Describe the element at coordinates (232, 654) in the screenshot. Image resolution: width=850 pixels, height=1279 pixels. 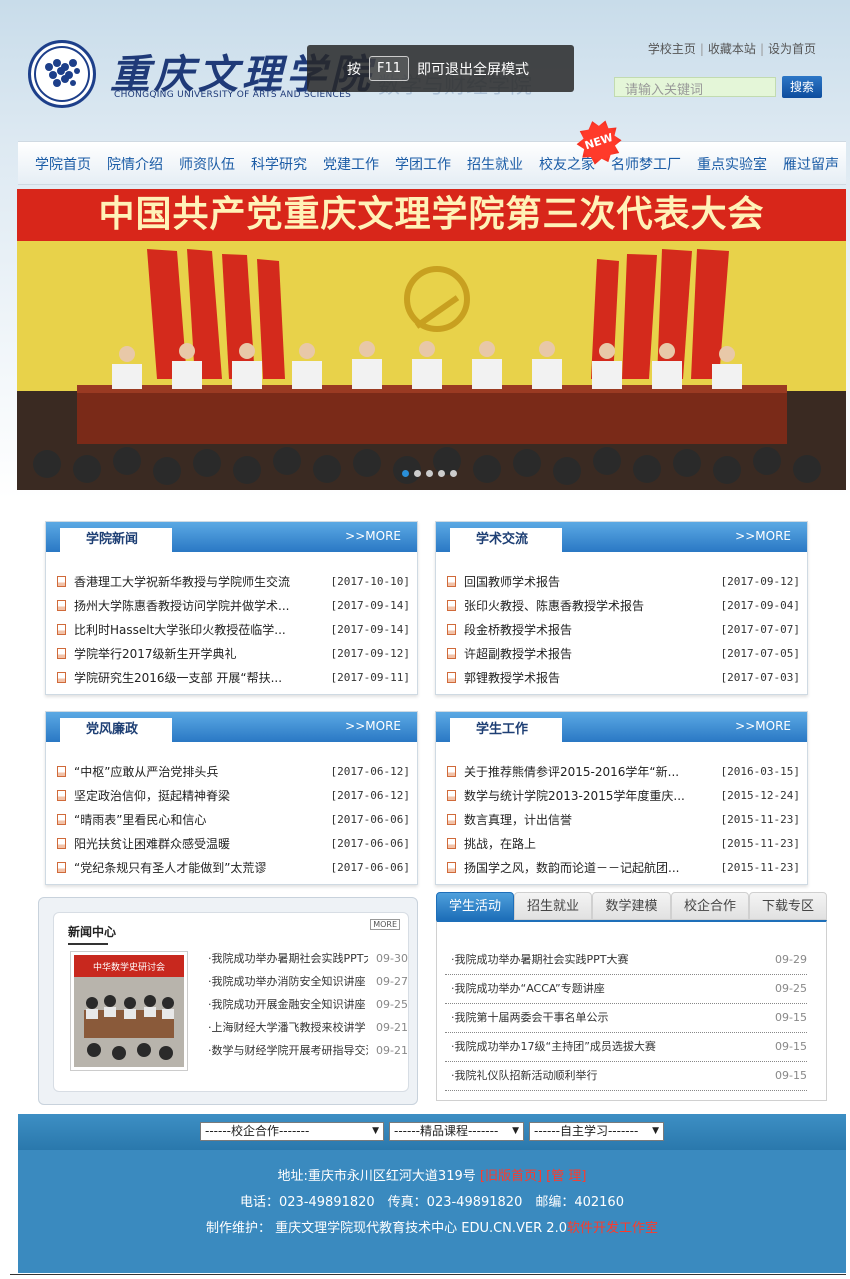
I see `list-item: 学院举行2017级新生开学典礼 [2017-09-12]` at that location.